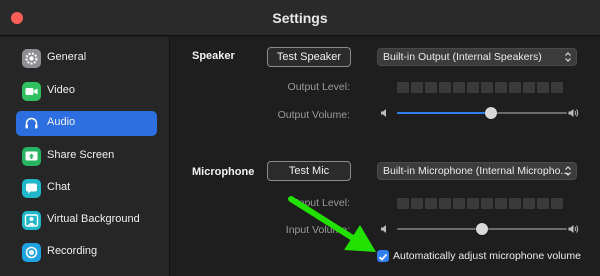 Image resolution: width=600 pixels, height=276 pixels. I want to click on sidebar-item-label: General, so click(67, 57).